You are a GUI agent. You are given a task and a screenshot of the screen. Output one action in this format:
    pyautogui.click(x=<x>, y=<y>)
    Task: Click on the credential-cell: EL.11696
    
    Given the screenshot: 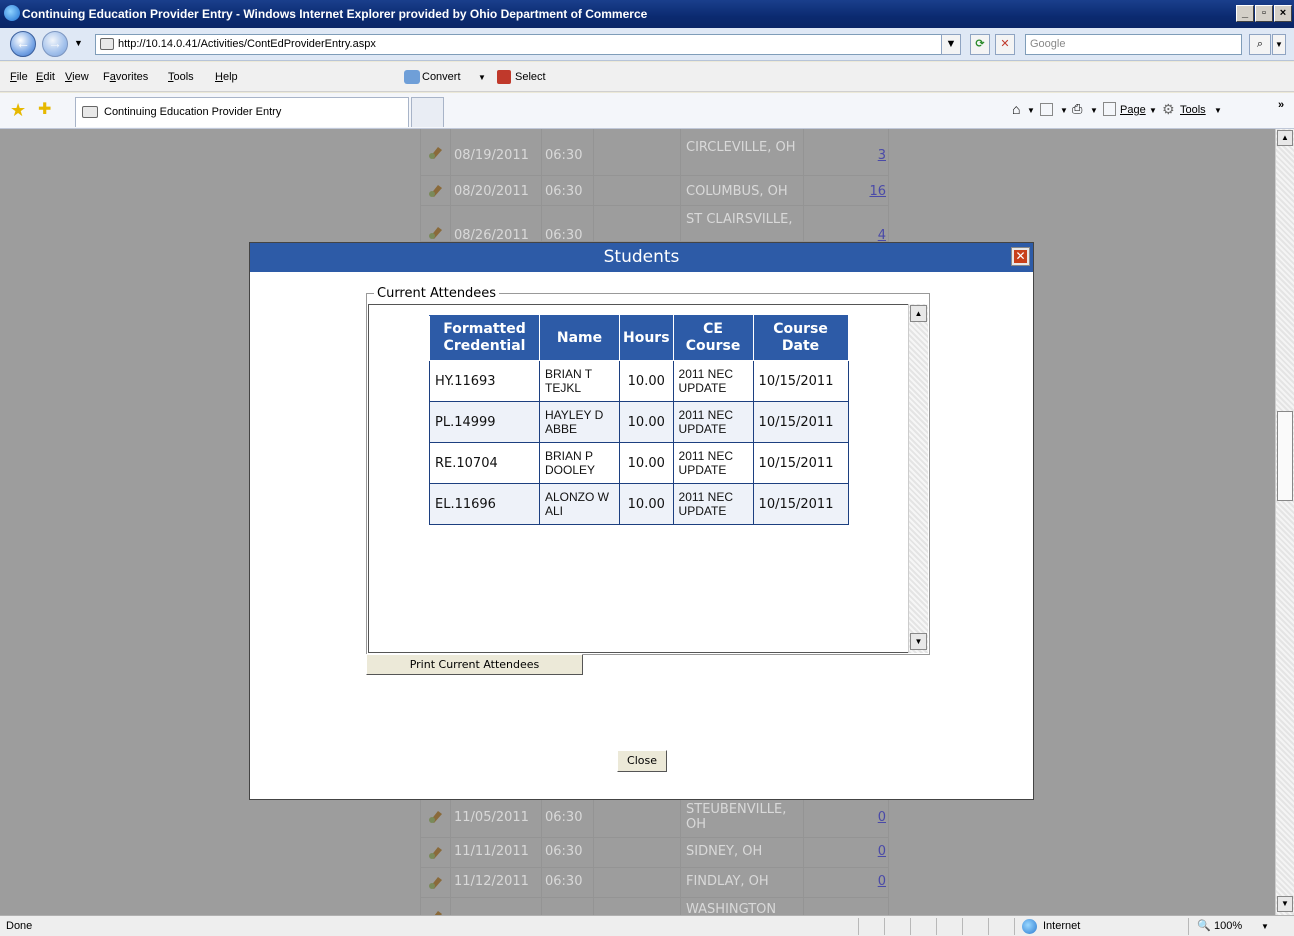 What is the action you would take?
    pyautogui.click(x=484, y=504)
    